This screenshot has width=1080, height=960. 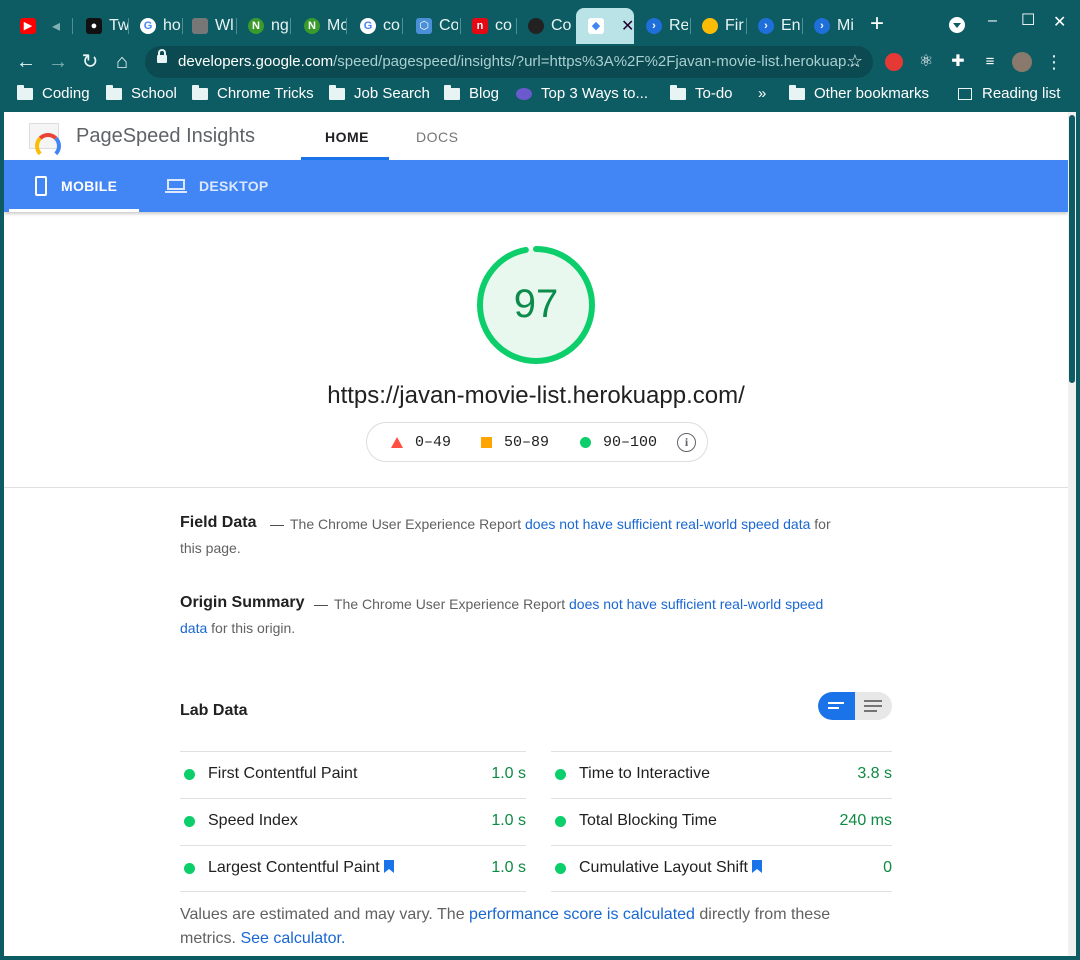 I want to click on browser-tab: Co, so click(x=545, y=26).